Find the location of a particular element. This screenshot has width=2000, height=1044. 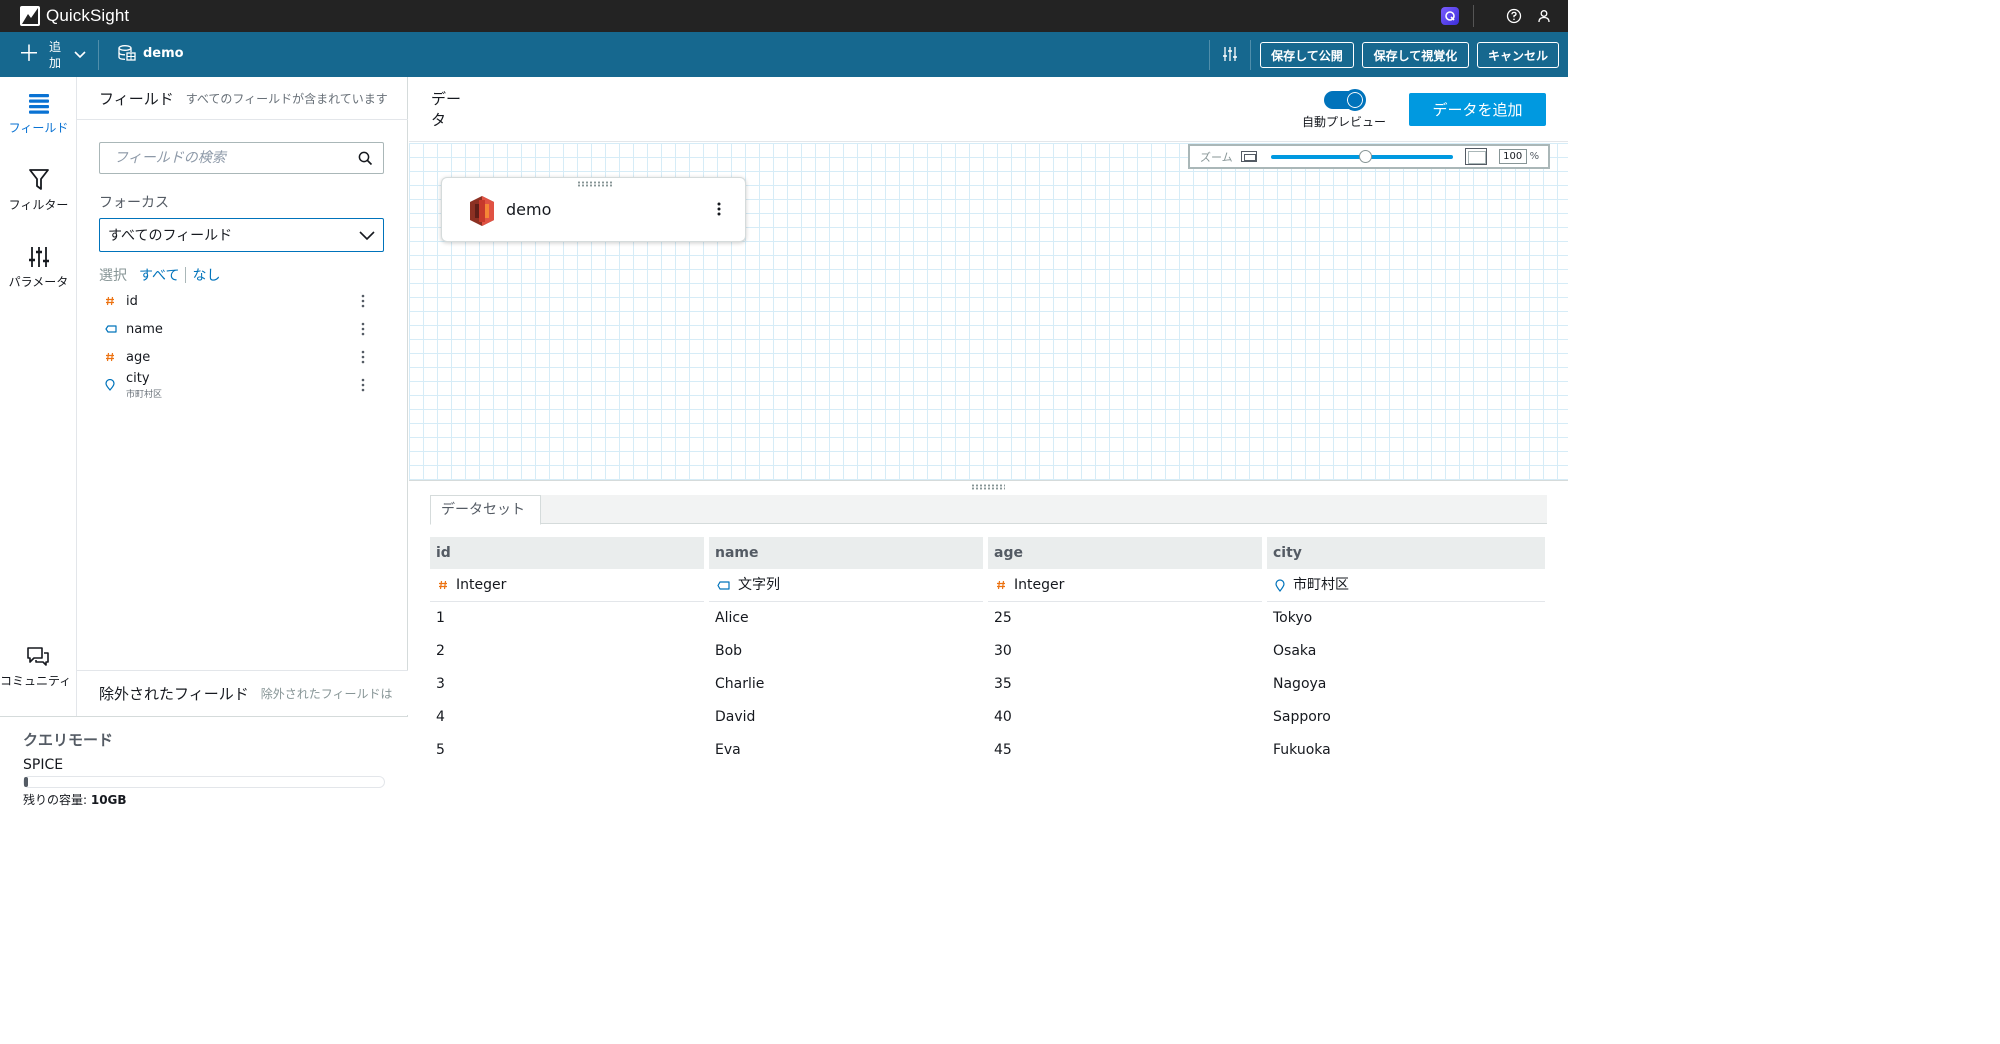

column-type: 市町村区 is located at coordinates (1406, 585).